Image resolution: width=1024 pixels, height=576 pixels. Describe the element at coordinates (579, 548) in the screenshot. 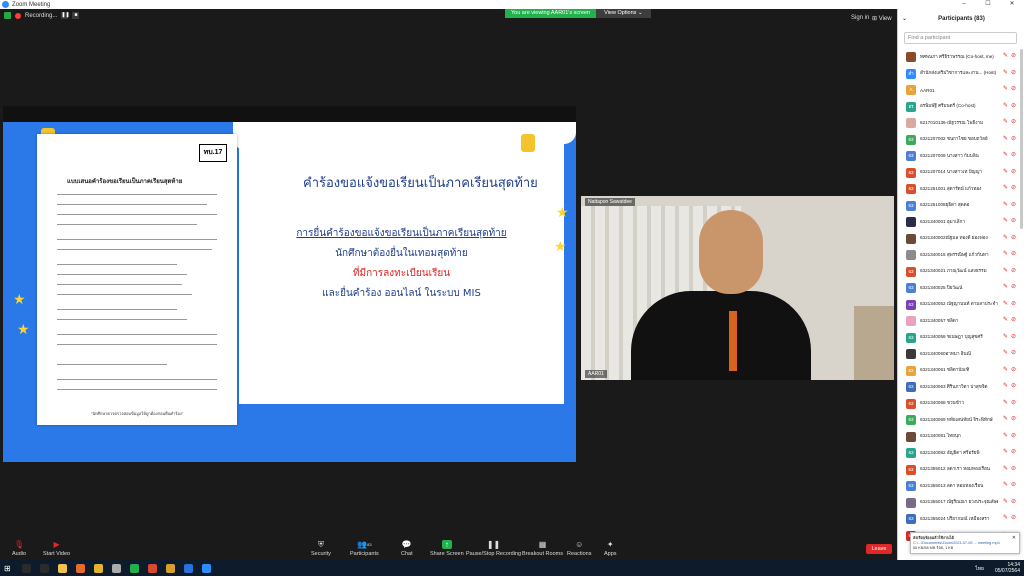

I see `reactions-button: ☺ Reactions` at that location.